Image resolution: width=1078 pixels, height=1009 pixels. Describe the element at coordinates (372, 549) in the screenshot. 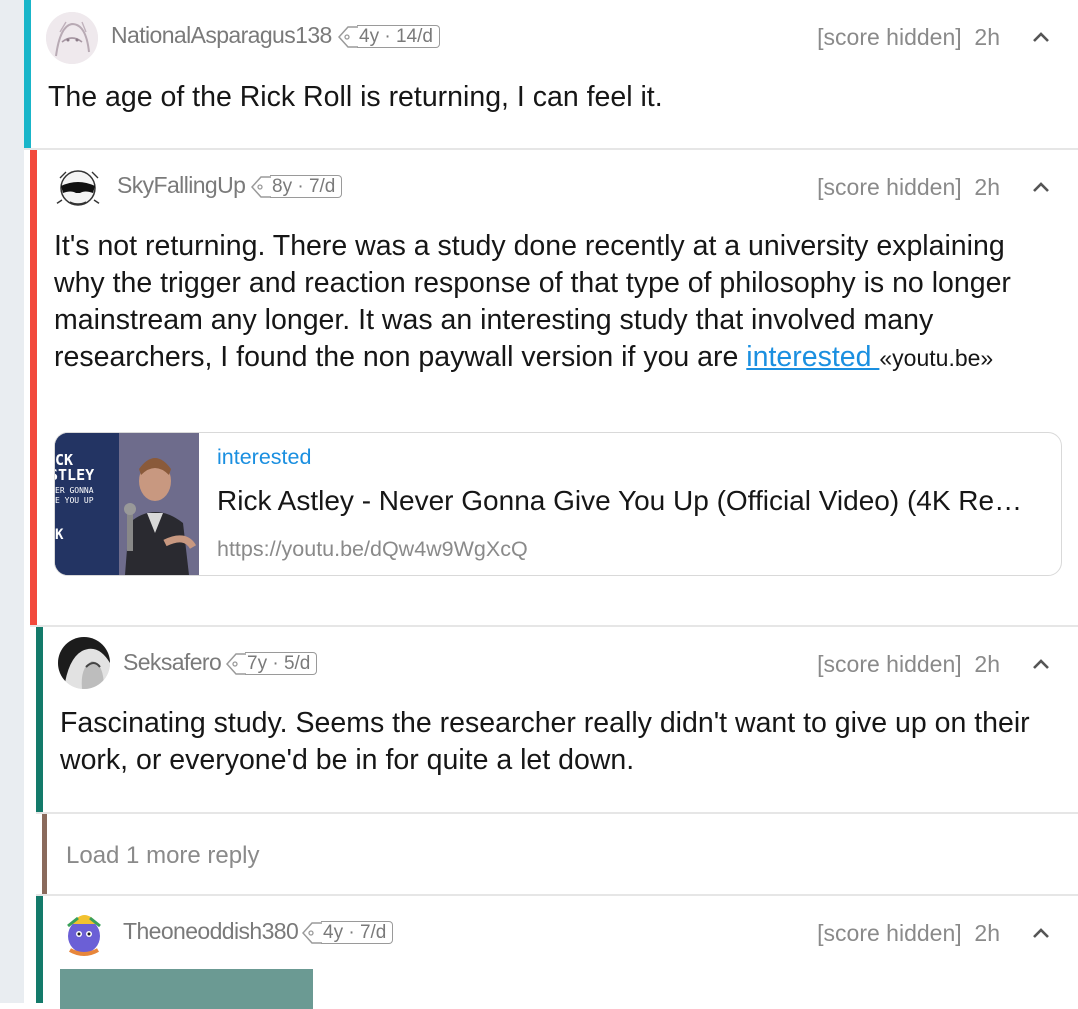

I see `card-url: https://youtu.be/dQw4w9WgXcQ` at that location.